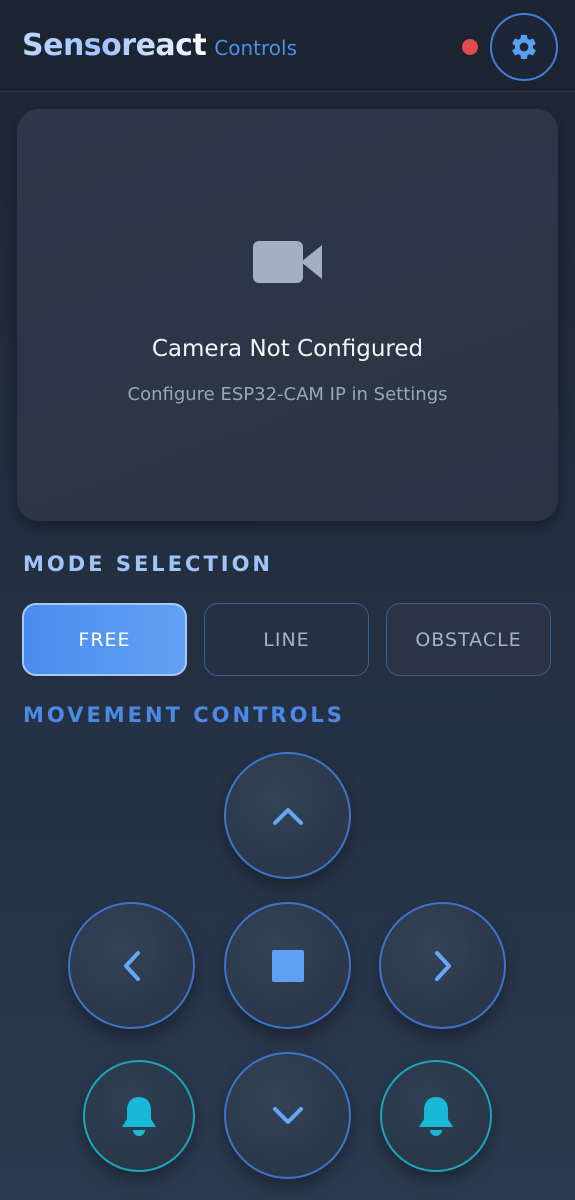  Describe the element at coordinates (104, 639) in the screenshot. I see `mode-free-button: FREE` at that location.